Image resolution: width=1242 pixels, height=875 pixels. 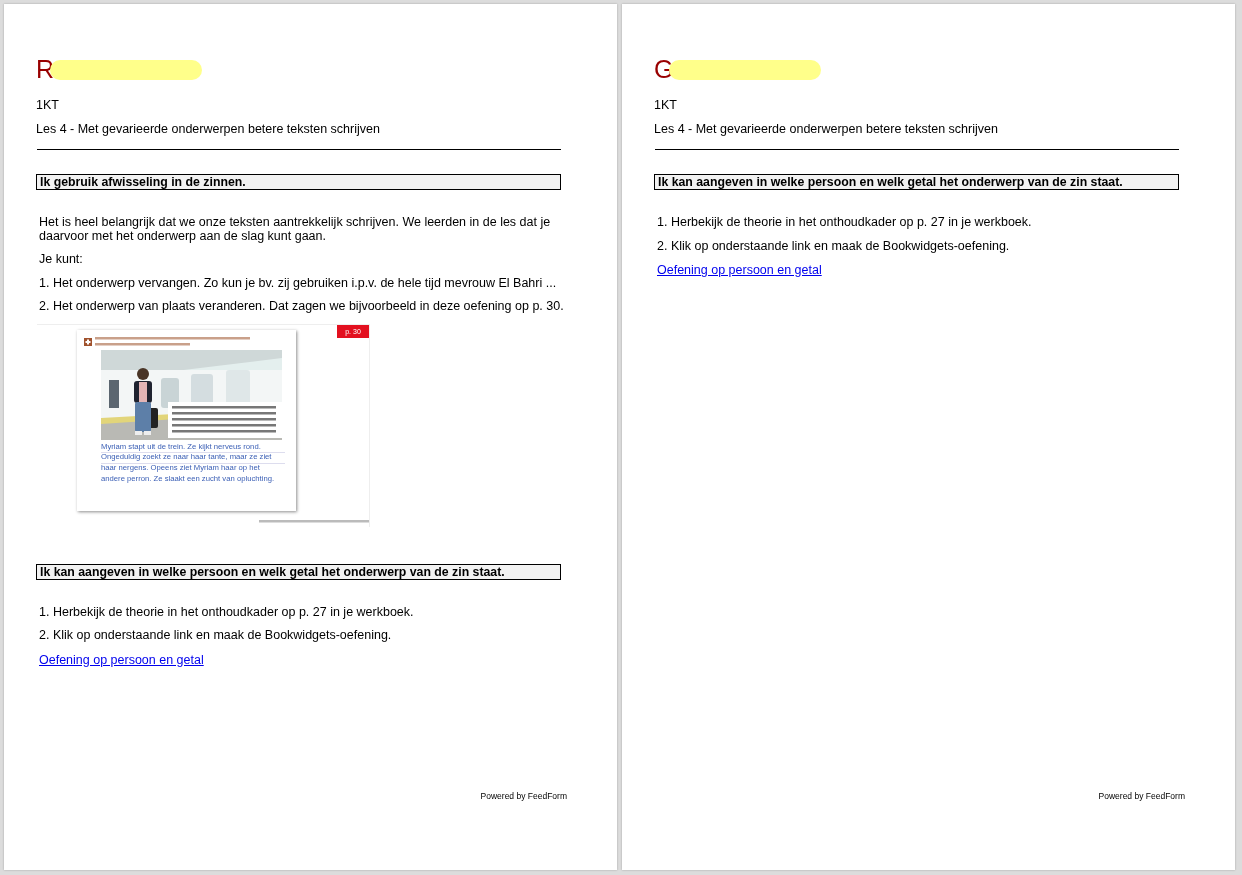 I want to click on student-name: R, so click(x=45, y=69).